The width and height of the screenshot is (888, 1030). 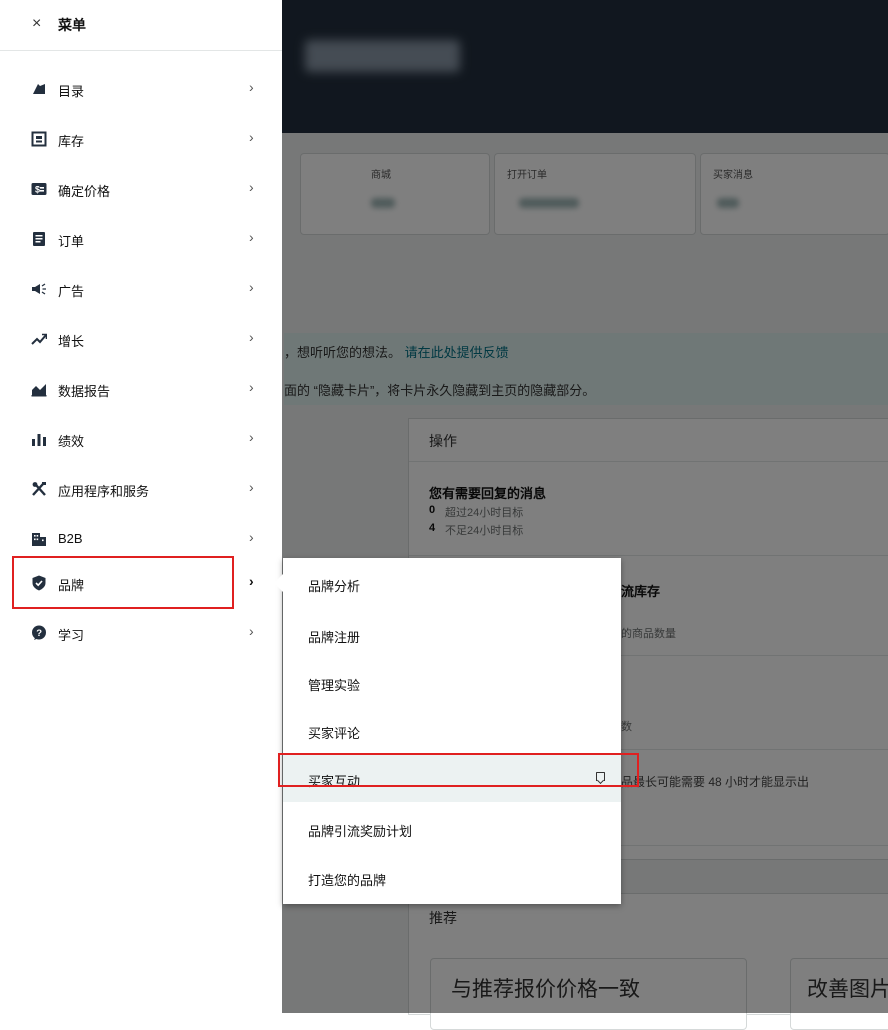 What do you see at coordinates (71, 441) in the screenshot?
I see `menu-item-label: 绩效` at bounding box center [71, 441].